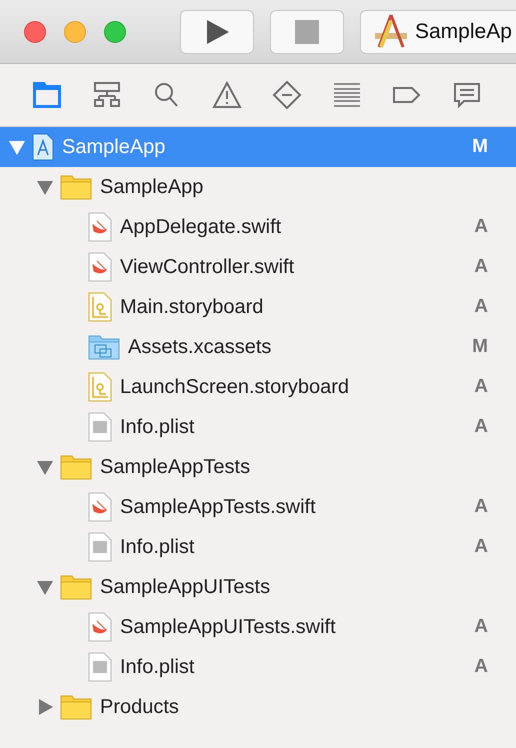  What do you see at coordinates (192, 307) in the screenshot?
I see `file-name: Main.storyboard` at bounding box center [192, 307].